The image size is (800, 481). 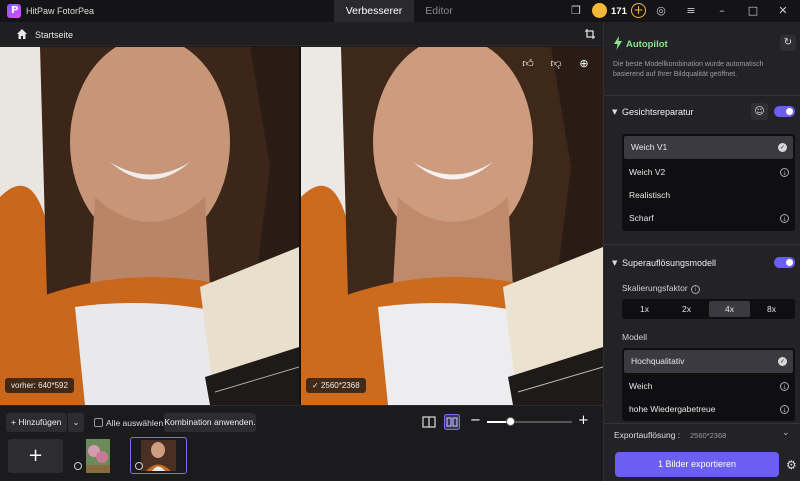 What do you see at coordinates (729, 309) in the screenshot?
I see `scale-4x: 4x` at bounding box center [729, 309].